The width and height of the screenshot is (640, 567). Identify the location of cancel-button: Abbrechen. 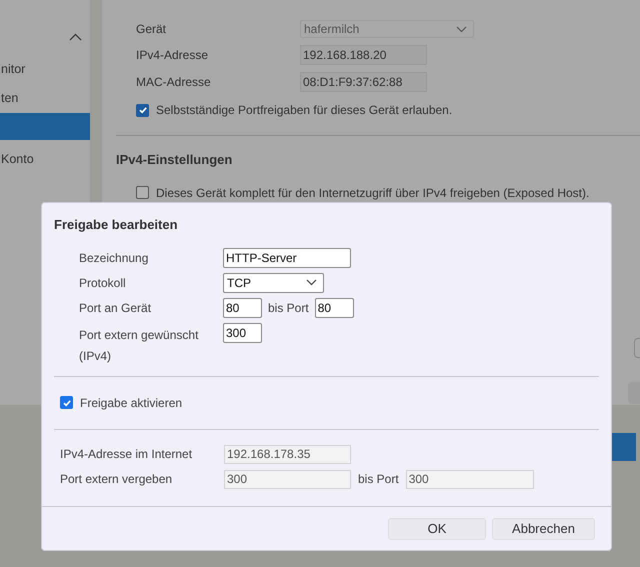
(543, 529).